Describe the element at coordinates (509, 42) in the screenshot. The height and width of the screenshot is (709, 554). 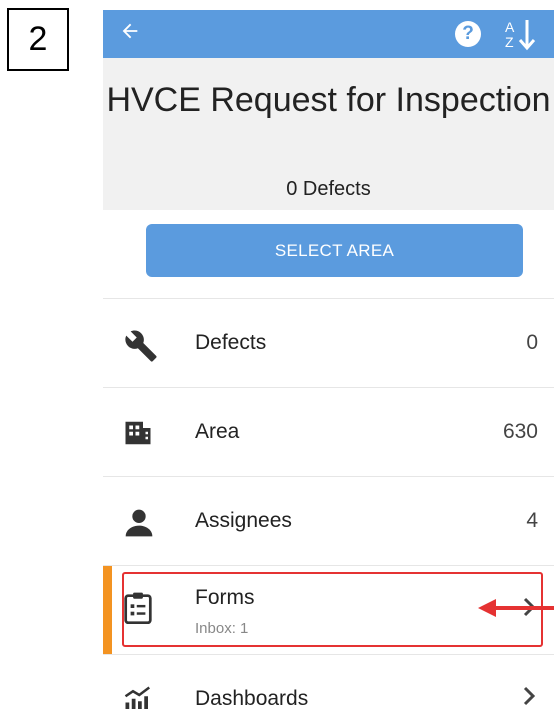
I see `sort-z-letter: Z` at that location.